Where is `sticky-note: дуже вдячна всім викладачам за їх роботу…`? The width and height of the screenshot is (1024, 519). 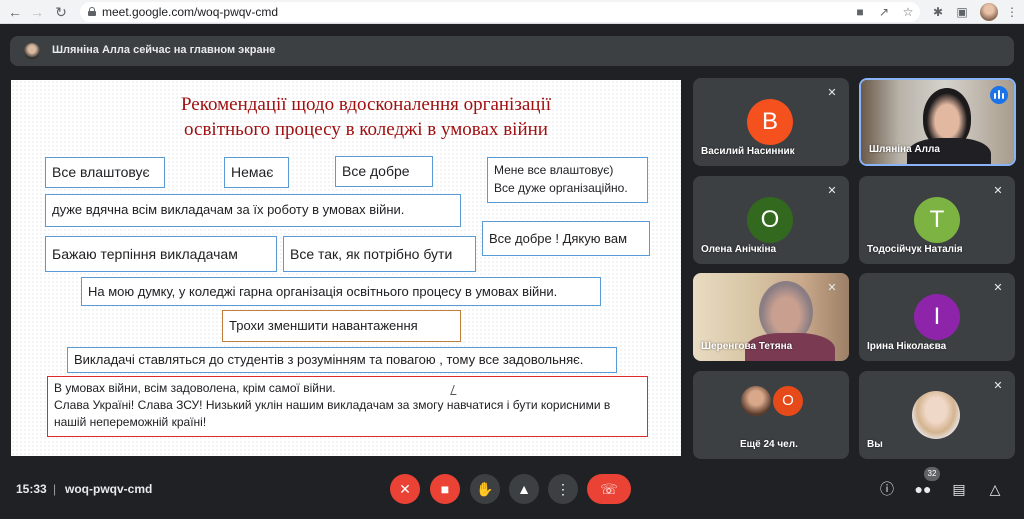
sticky-note: дуже вдячна всім викладачам за їх роботу… is located at coordinates (253, 210).